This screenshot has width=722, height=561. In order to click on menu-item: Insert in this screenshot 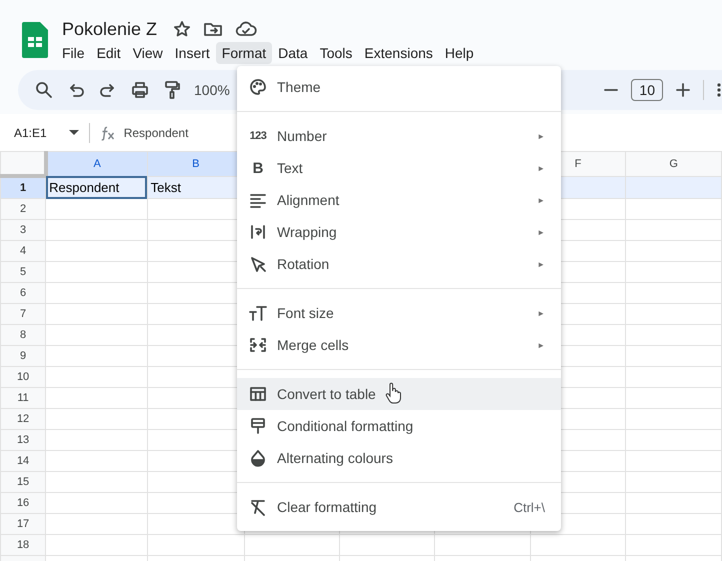, I will do `click(192, 53)`.